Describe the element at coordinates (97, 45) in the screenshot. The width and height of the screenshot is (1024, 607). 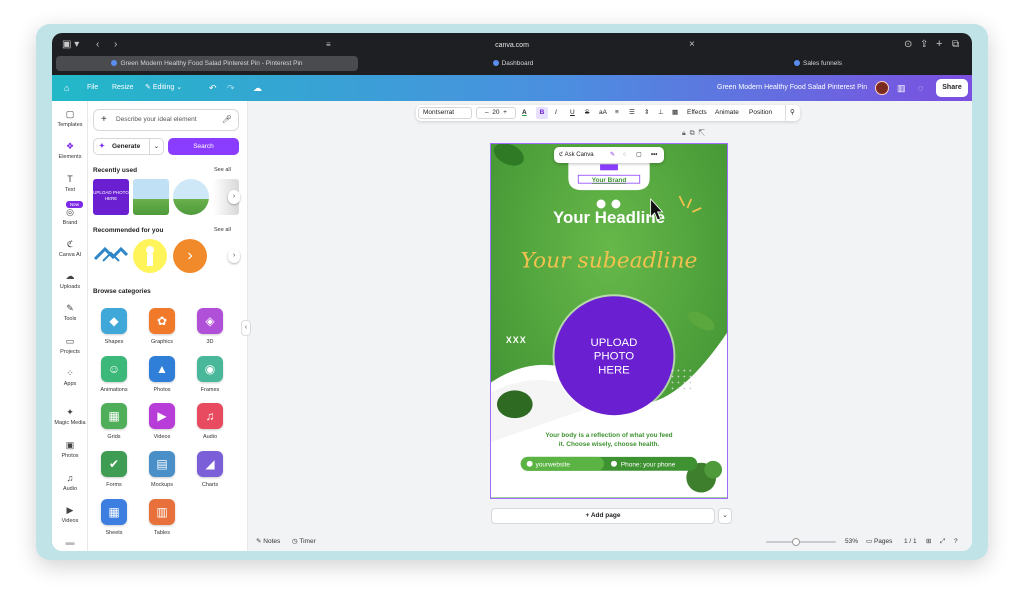
I see `back-icon: ‹` at that location.